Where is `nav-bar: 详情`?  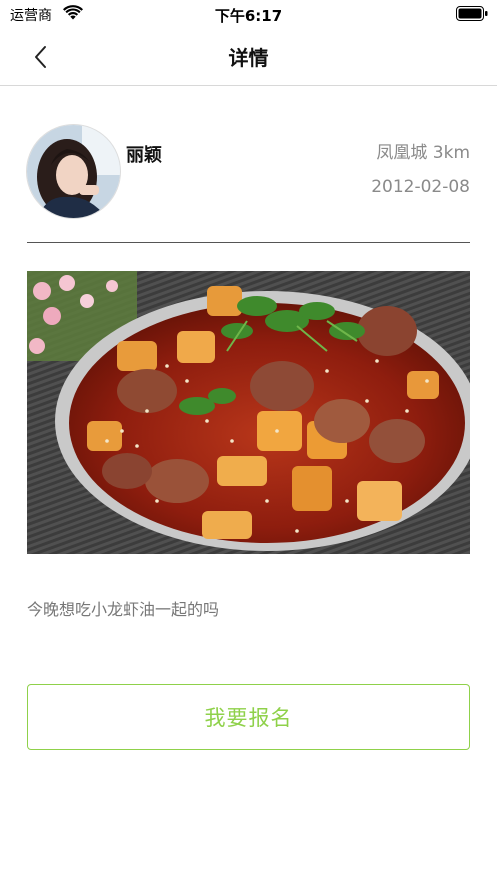
nav-bar: 详情 is located at coordinates (248, 57).